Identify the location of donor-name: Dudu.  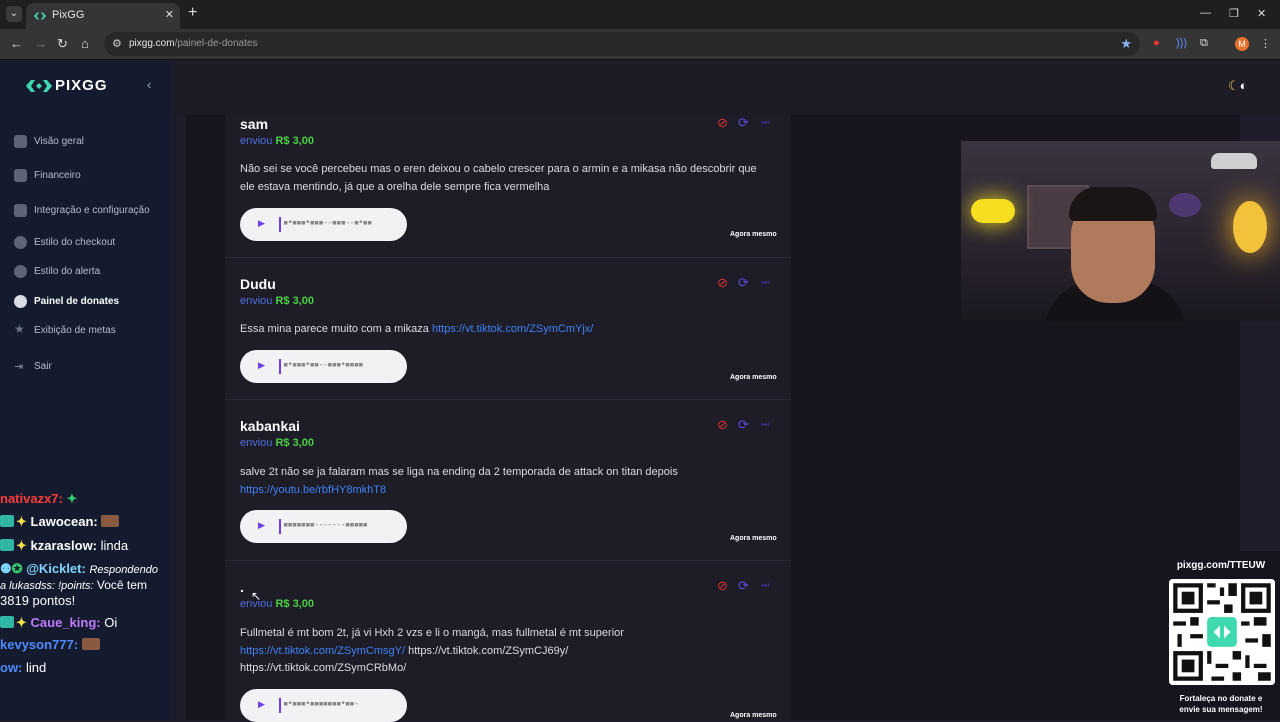
(258, 284).